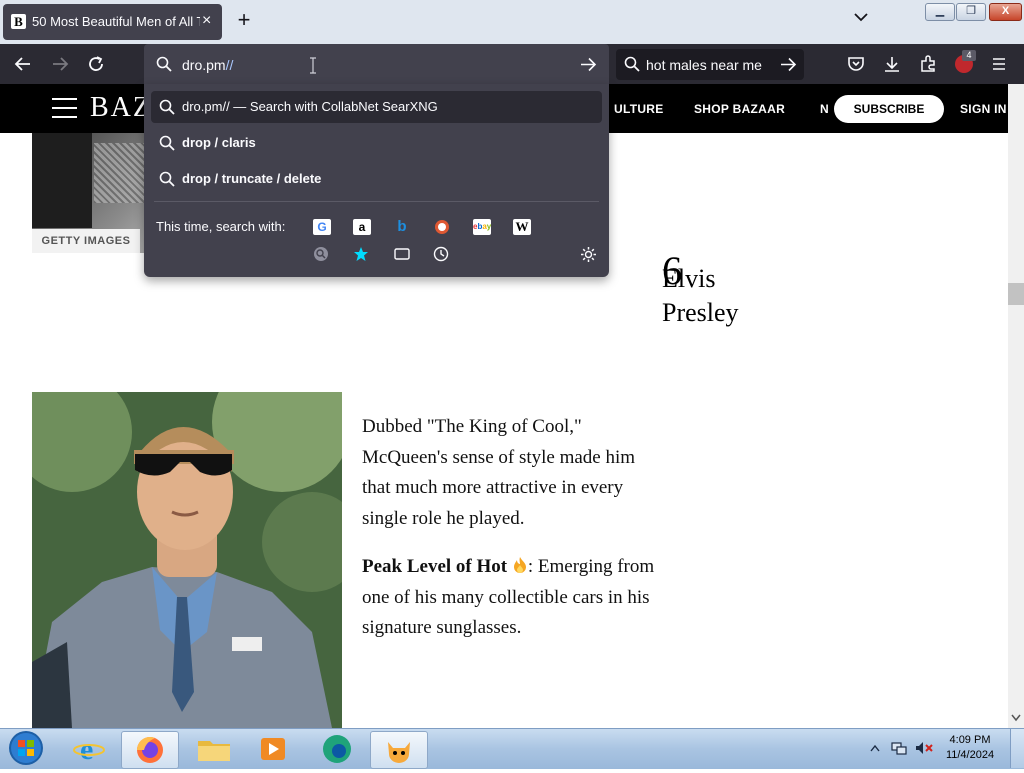 Image resolution: width=1024 pixels, height=773 pixels. What do you see at coordinates (588, 254) in the screenshot?
I see `search-settings-gear-icon` at bounding box center [588, 254].